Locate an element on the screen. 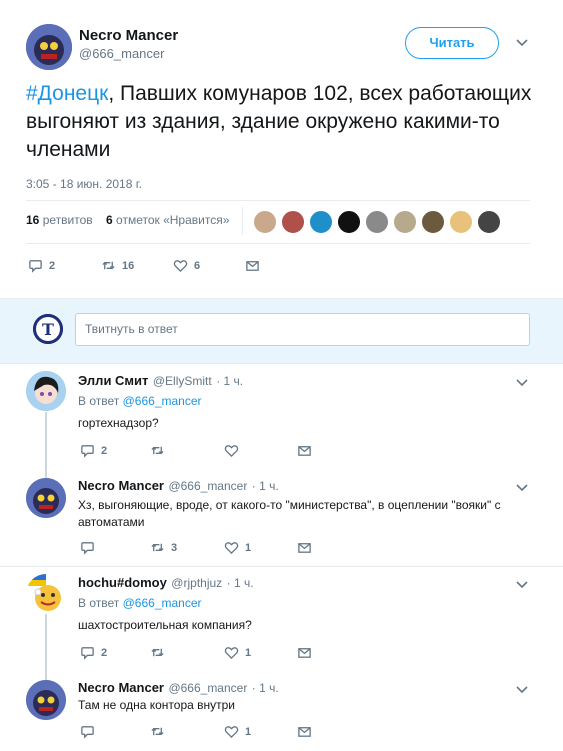 The width and height of the screenshot is (563, 751). reply-author-handle: @EllySmitt is located at coordinates (182, 381).